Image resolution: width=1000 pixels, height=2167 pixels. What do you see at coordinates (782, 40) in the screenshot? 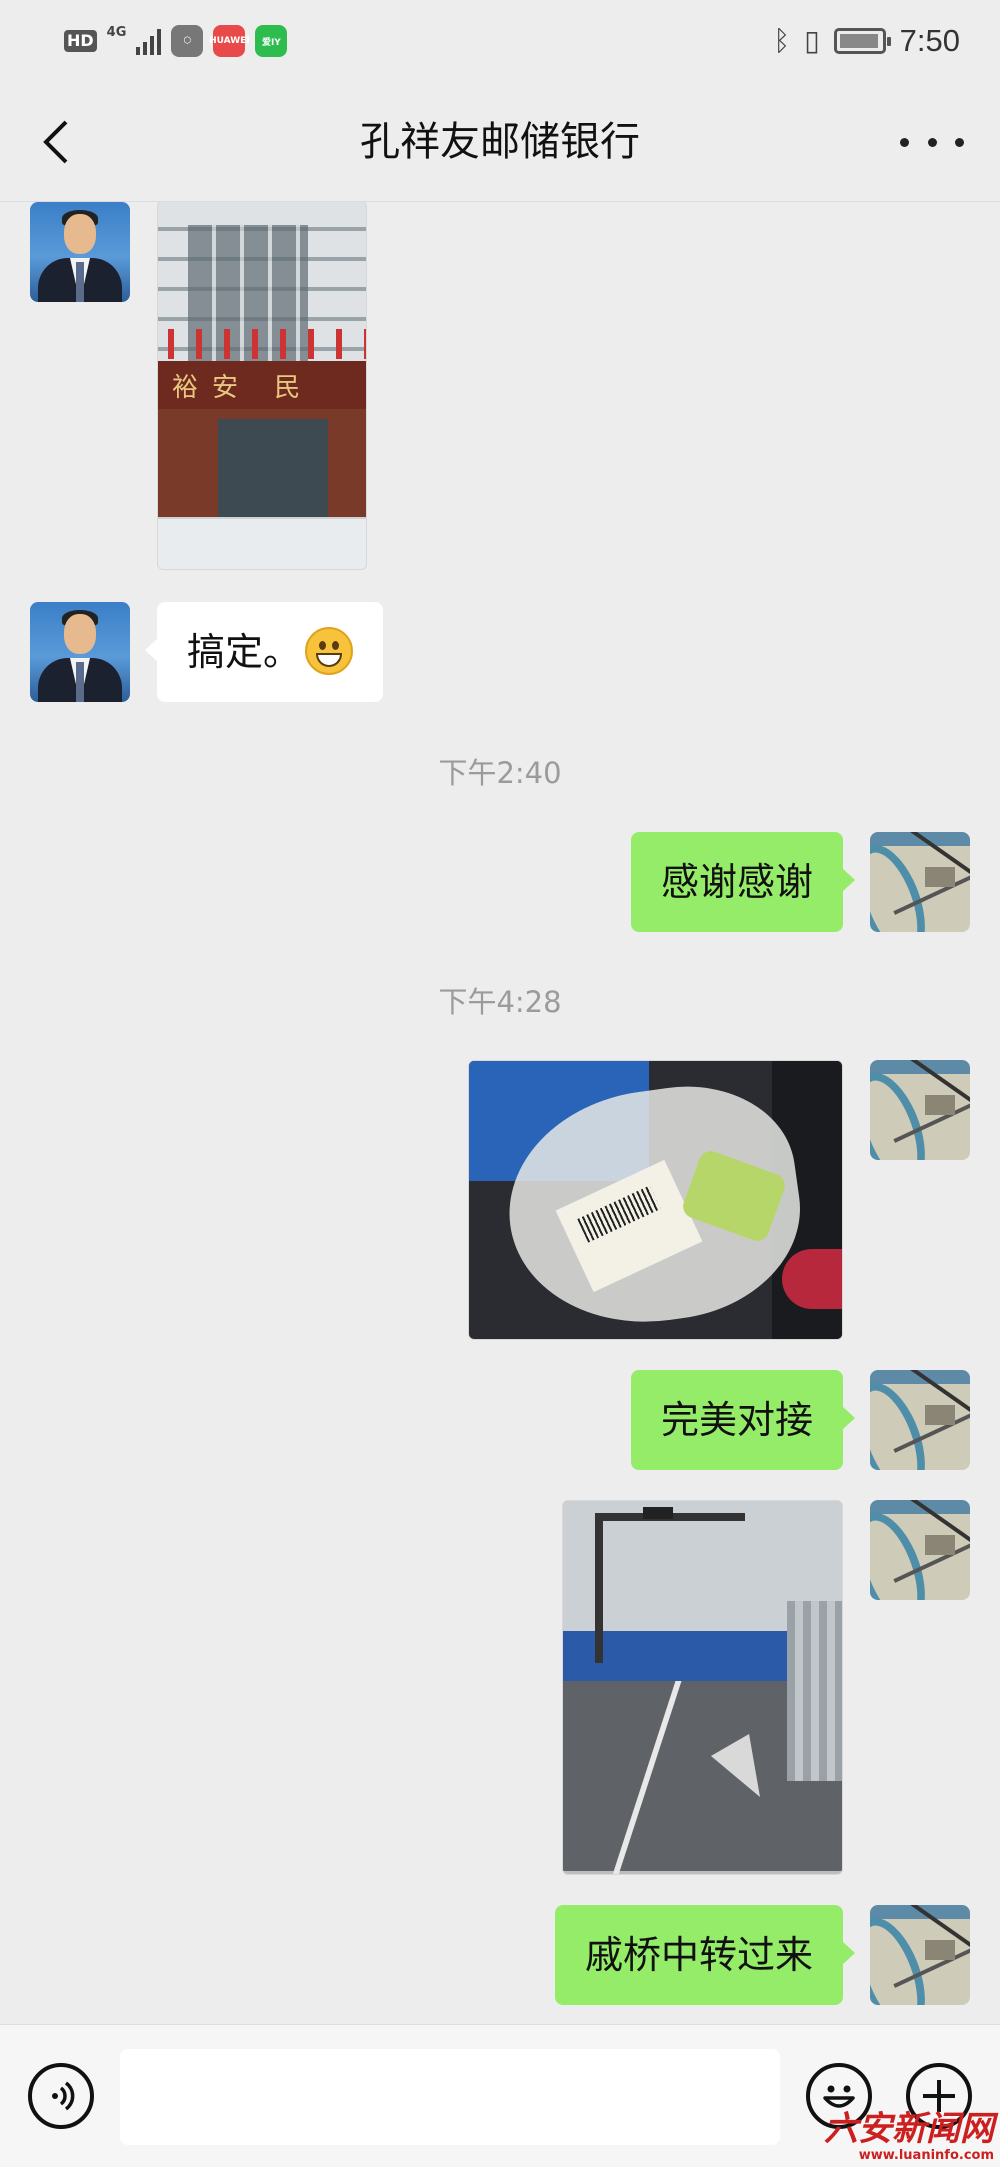
I see `bluetooth-icon: ᛒ` at bounding box center [782, 40].